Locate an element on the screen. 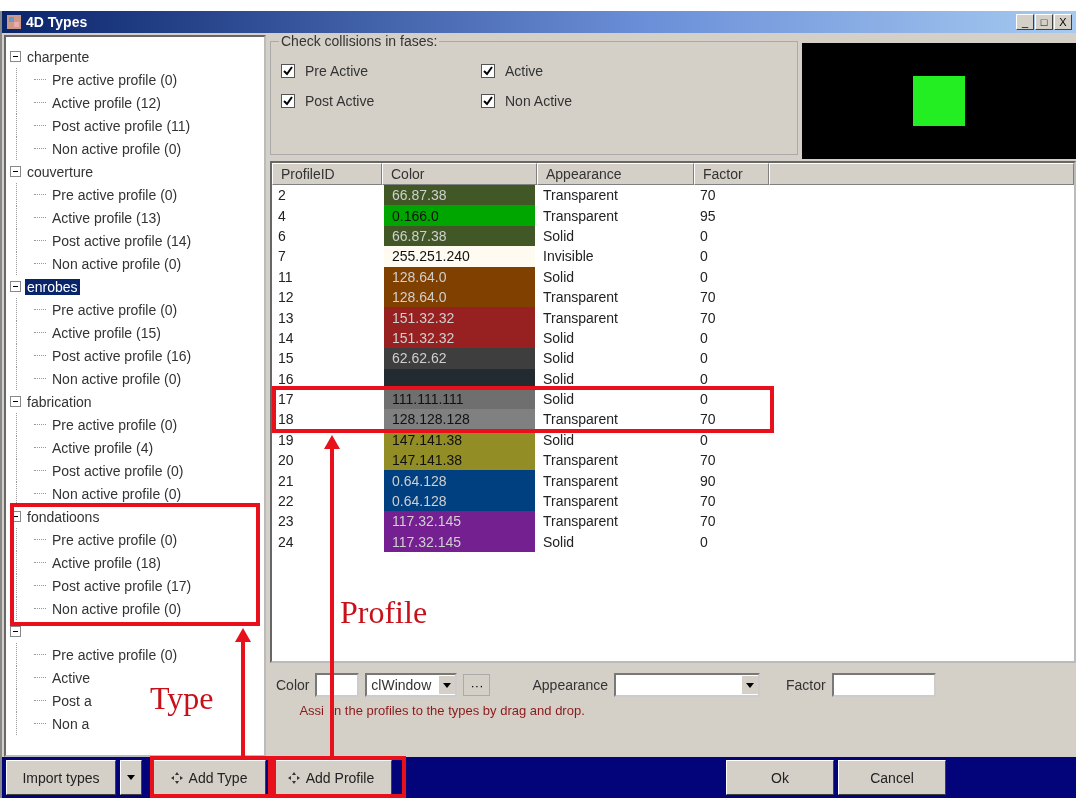  tree-item: Active profile (12) is located at coordinates (106, 102).